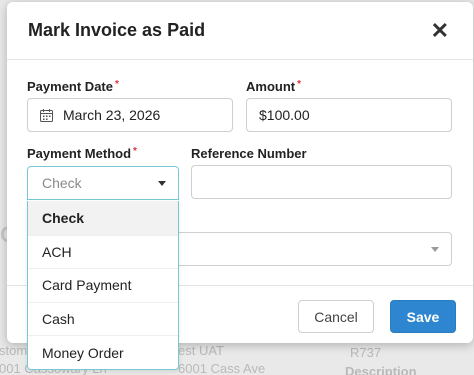 Image resolution: width=474 pixels, height=375 pixels. I want to click on background-text: 6001 Cass Ave, so click(222, 368).